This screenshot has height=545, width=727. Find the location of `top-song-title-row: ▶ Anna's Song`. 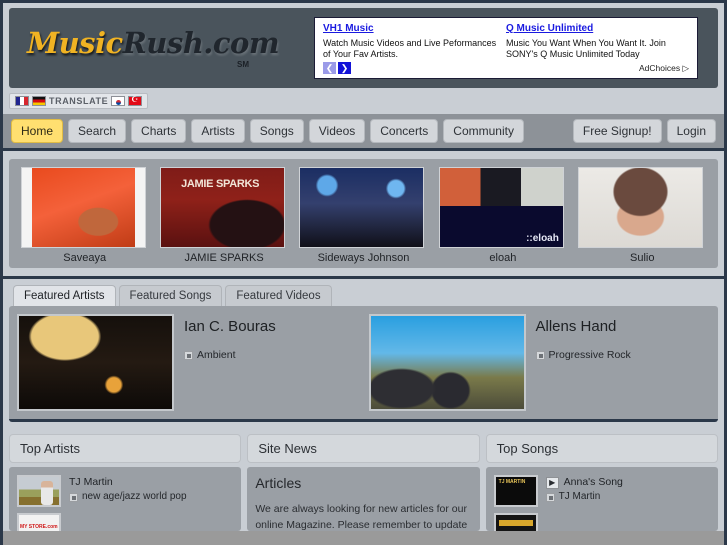

top-song-title-row: ▶ Anna's Song is located at coordinates (584, 482).